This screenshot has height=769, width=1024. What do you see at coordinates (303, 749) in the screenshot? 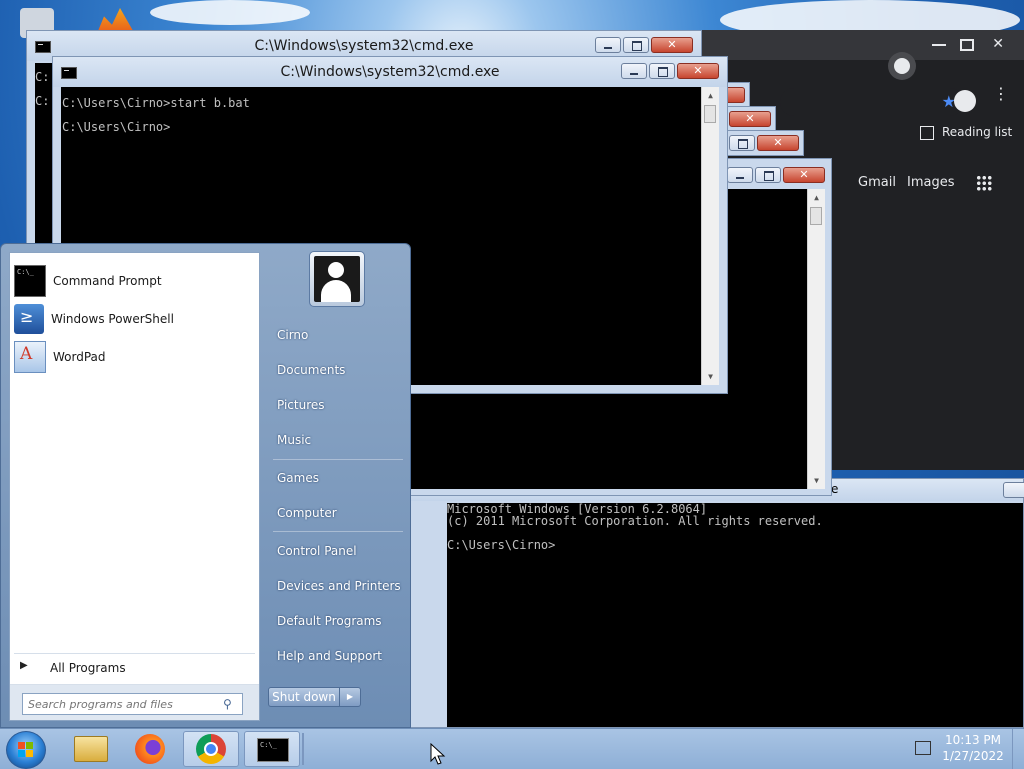
I see `taskbar-separator` at bounding box center [303, 749].